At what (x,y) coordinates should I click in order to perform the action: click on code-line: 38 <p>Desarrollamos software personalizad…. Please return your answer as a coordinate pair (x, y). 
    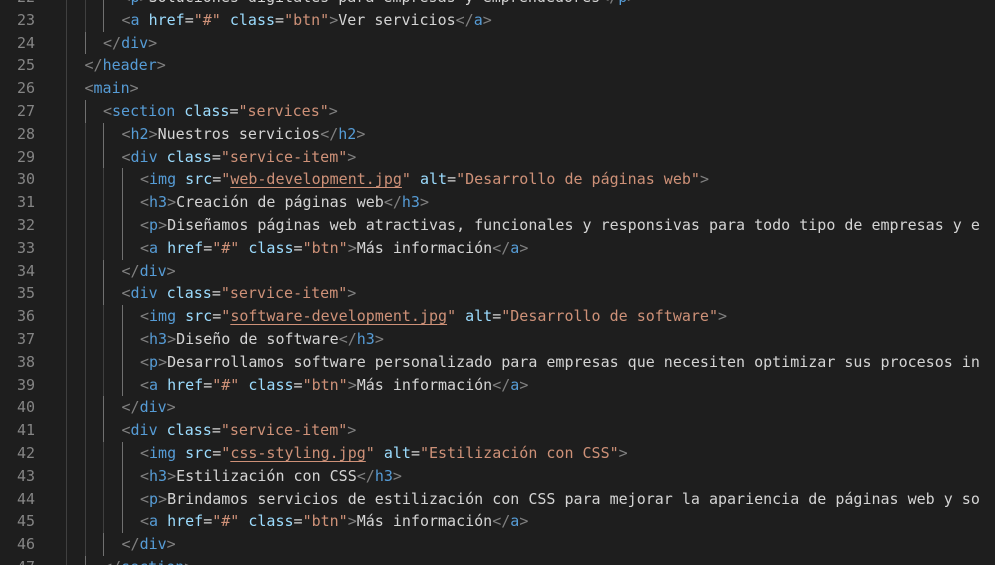
    Looking at the image, I should click on (497, 362).